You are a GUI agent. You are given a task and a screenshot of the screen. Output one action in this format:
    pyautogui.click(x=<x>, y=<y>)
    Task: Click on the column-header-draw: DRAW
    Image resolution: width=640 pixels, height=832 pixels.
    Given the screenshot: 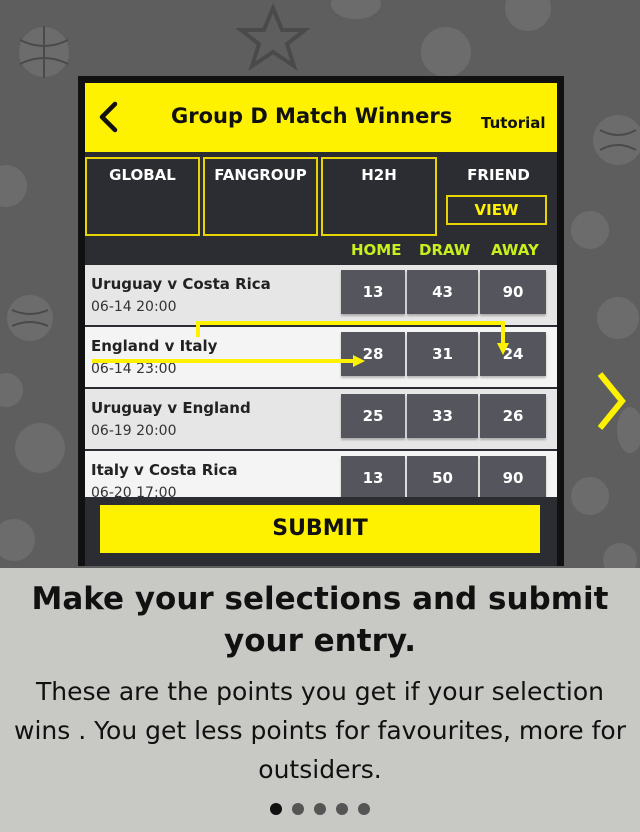 What is the action you would take?
    pyautogui.click(x=445, y=250)
    